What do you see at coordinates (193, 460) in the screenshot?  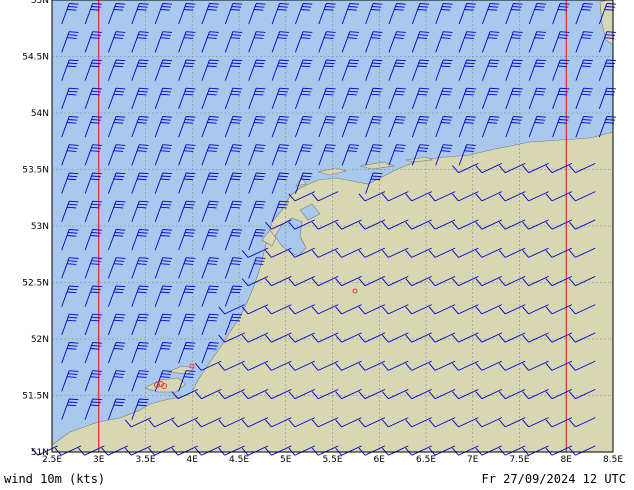 I see `longitude-tick-label: 4E` at bounding box center [193, 460].